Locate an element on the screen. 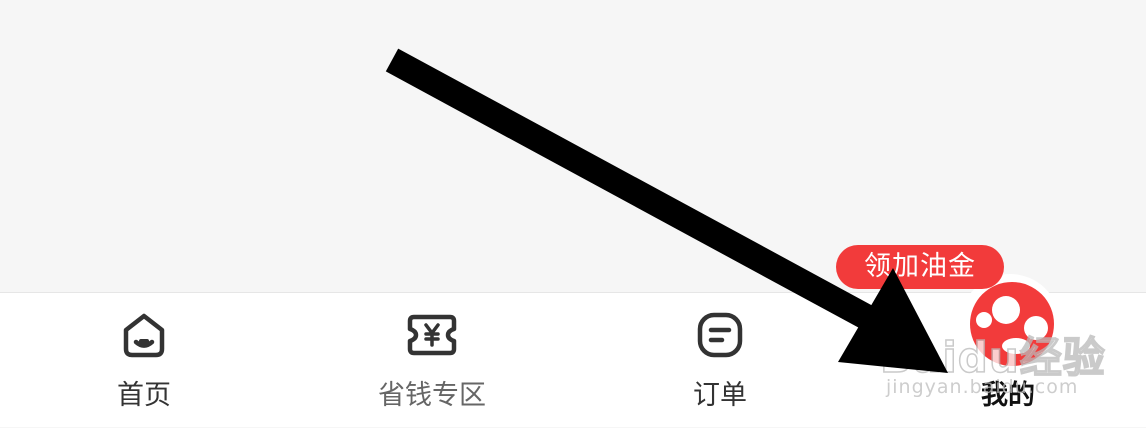  tab-home: 首页 is located at coordinates (144, 360).